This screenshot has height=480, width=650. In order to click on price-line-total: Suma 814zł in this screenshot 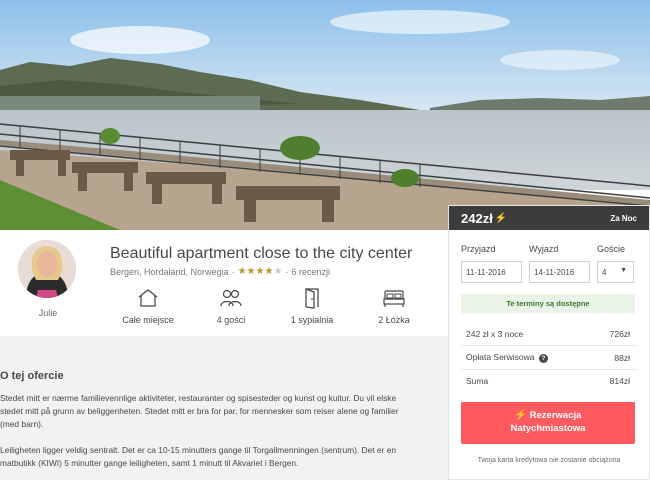, I will do `click(548, 381)`.